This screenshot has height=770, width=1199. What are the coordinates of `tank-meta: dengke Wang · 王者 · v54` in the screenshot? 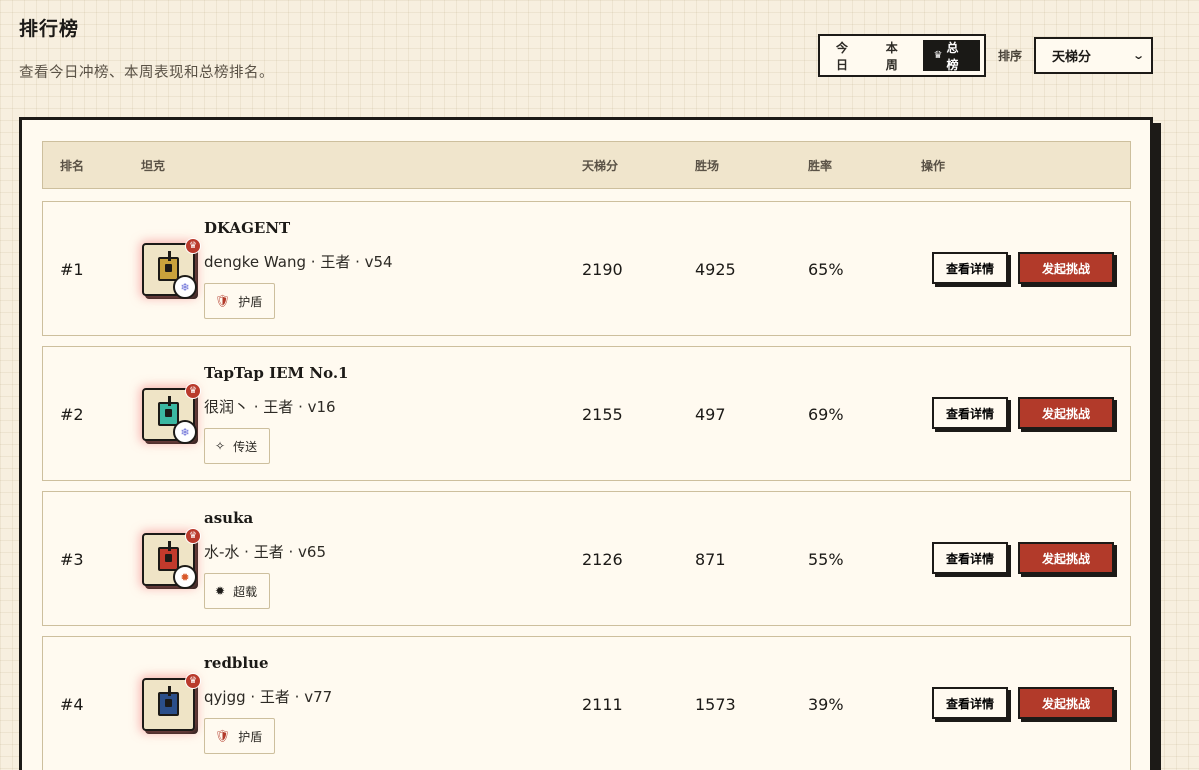 It's located at (298, 262).